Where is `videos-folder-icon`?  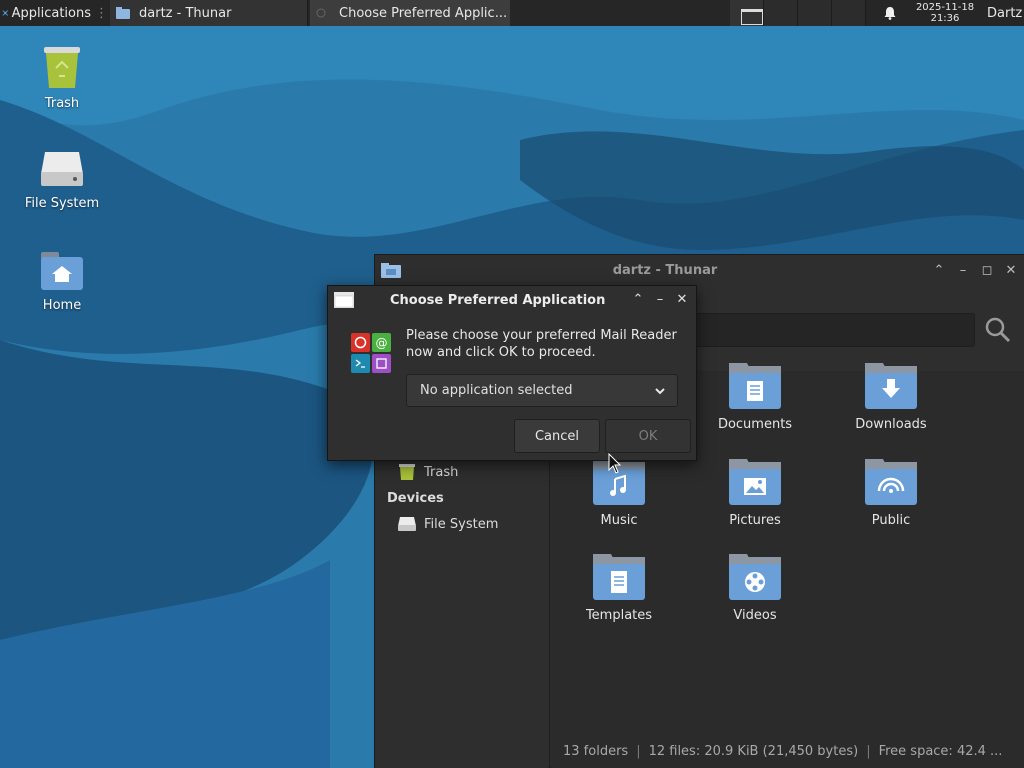
videos-folder-icon is located at coordinates (755, 577).